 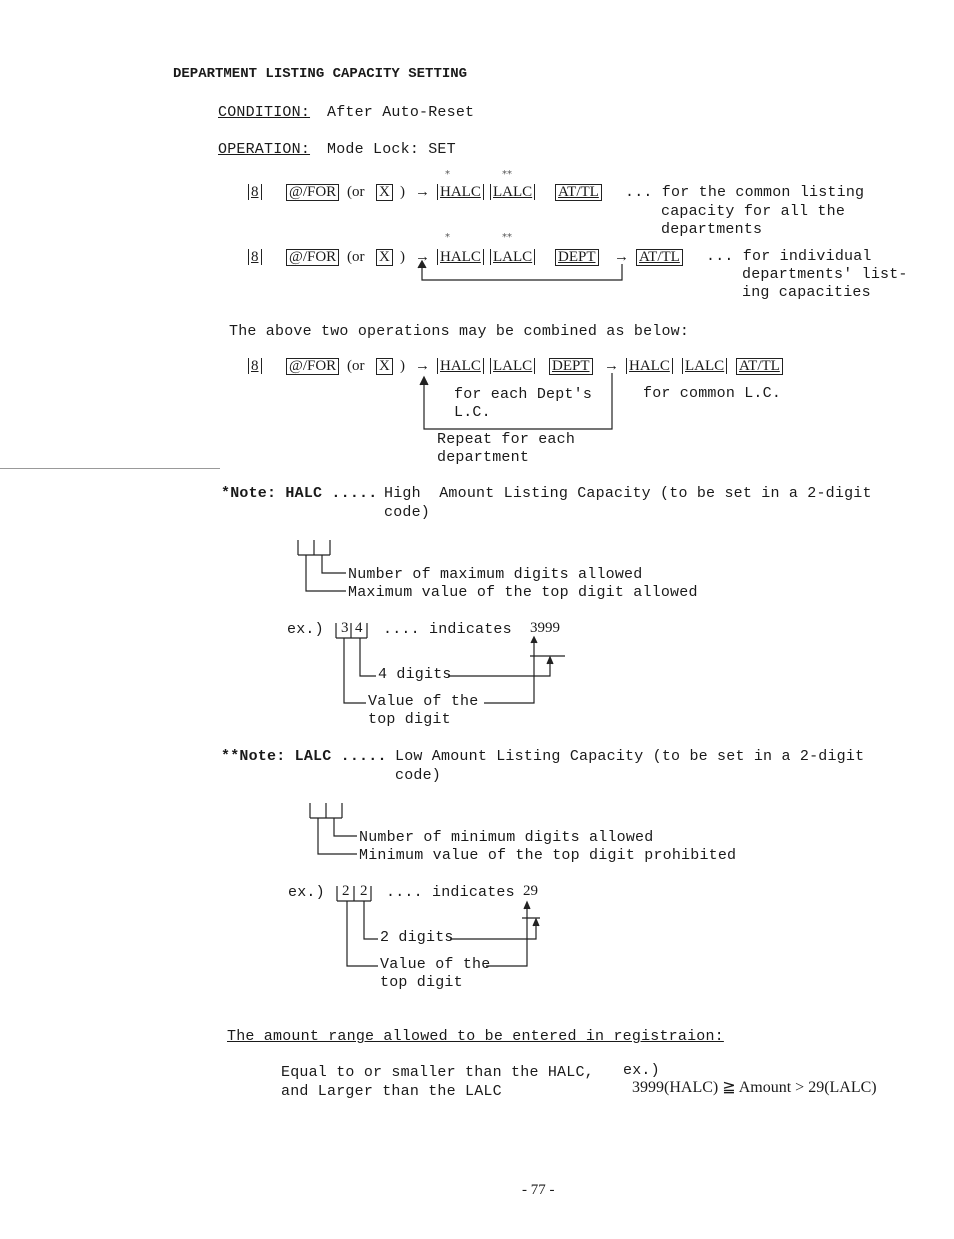 I want to click on legend-line2: Maximum value of the top digit allowed, so click(x=523, y=592).